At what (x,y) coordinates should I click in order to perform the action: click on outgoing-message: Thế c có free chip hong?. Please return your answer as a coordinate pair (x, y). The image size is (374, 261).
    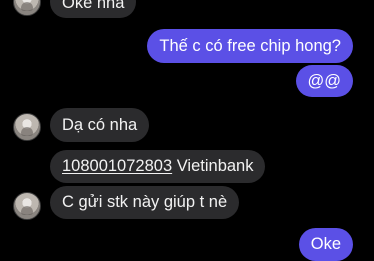
    Looking at the image, I should click on (250, 46).